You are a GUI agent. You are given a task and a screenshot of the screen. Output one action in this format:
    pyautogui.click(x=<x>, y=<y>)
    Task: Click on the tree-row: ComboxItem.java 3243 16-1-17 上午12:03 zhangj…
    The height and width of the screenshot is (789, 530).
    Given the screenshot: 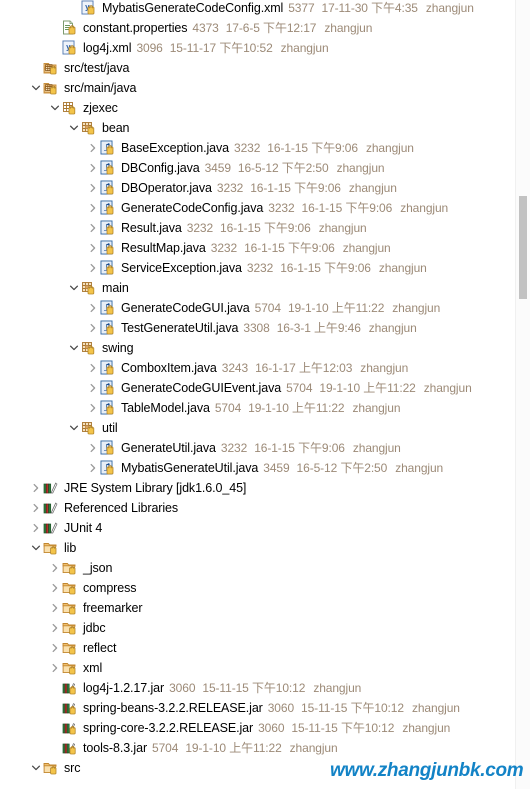 What is the action you would take?
    pyautogui.click(x=258, y=368)
    